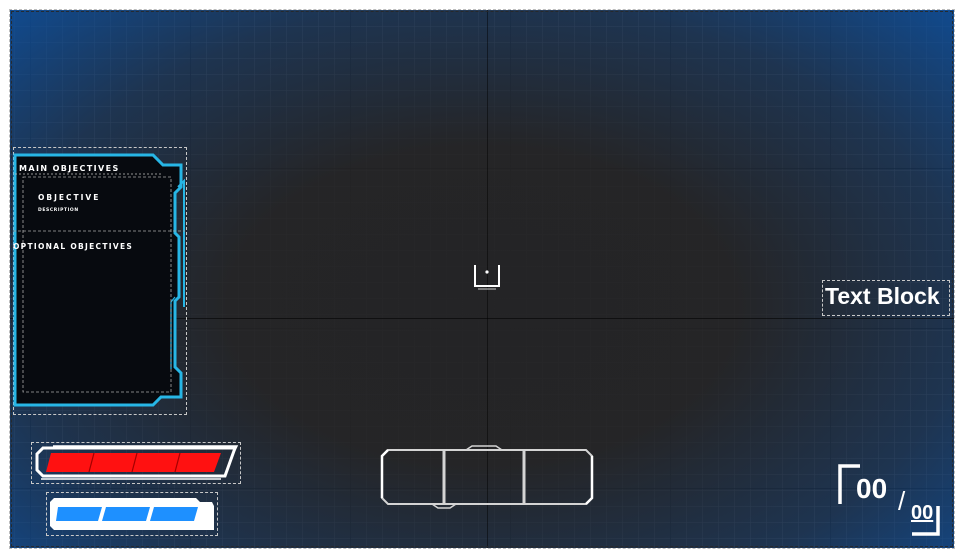  Describe the element at coordinates (882, 296) in the screenshot. I see `text-block-label: Text Block` at that location.